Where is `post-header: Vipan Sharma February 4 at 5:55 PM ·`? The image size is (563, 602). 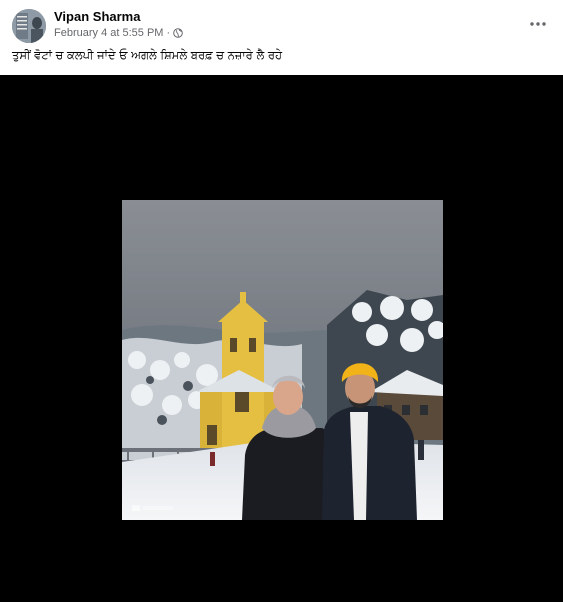
post-header: Vipan Sharma February 4 at 5:55 PM · is located at coordinates (281, 22).